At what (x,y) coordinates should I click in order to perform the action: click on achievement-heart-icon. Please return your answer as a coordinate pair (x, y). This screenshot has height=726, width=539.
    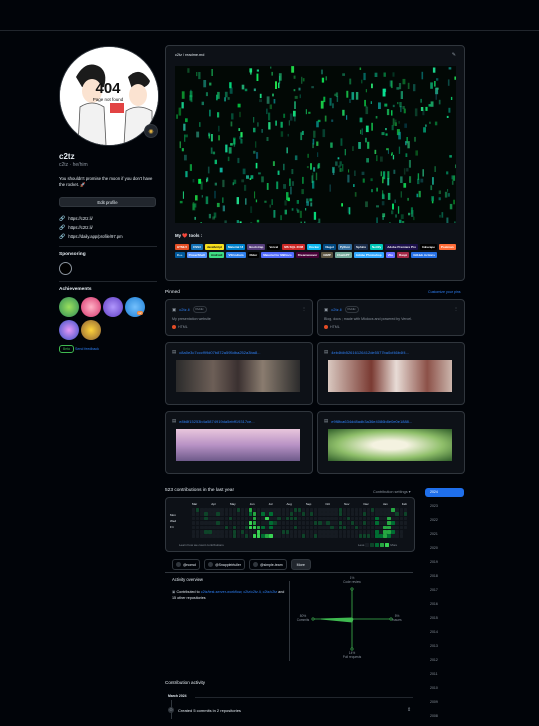
    Looking at the image, I should click on (91, 307).